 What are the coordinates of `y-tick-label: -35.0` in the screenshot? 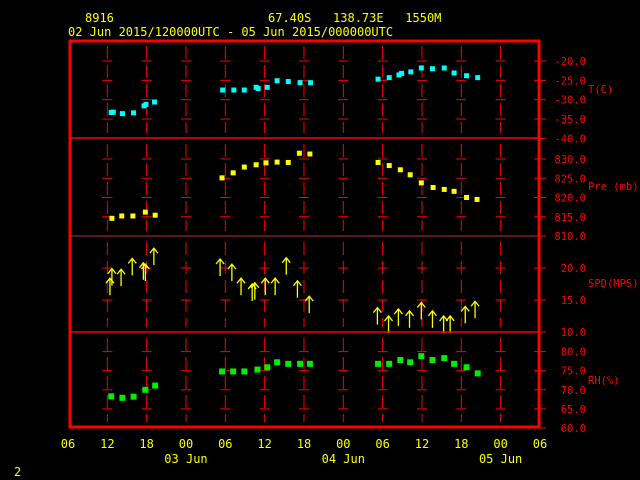 It's located at (570, 120).